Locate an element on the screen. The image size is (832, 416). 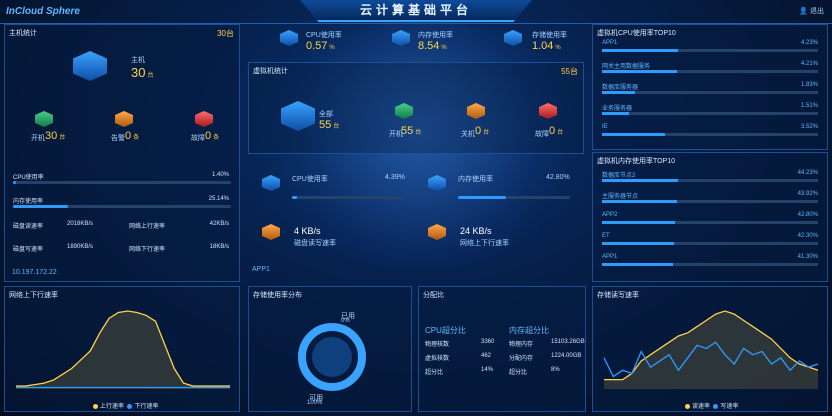
top-item: APP2 42.80% is located at coordinates (710, 218).